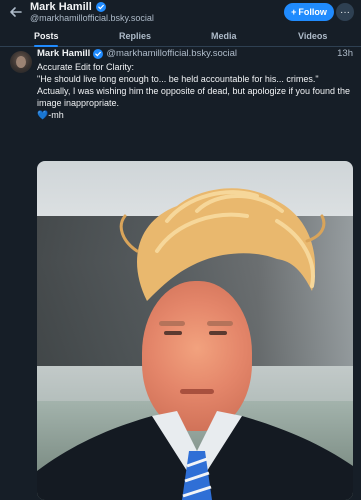  I want to click on avatar, so click(21, 62).